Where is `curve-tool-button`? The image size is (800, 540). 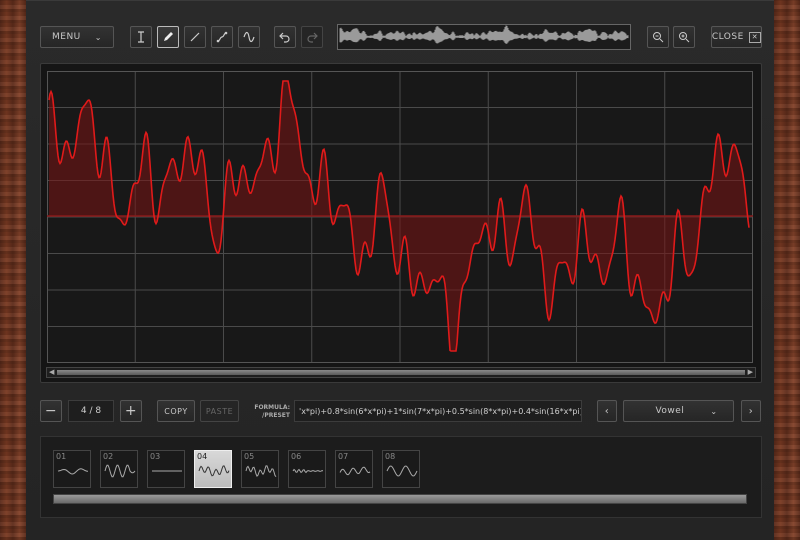 curve-tool-button is located at coordinates (222, 37).